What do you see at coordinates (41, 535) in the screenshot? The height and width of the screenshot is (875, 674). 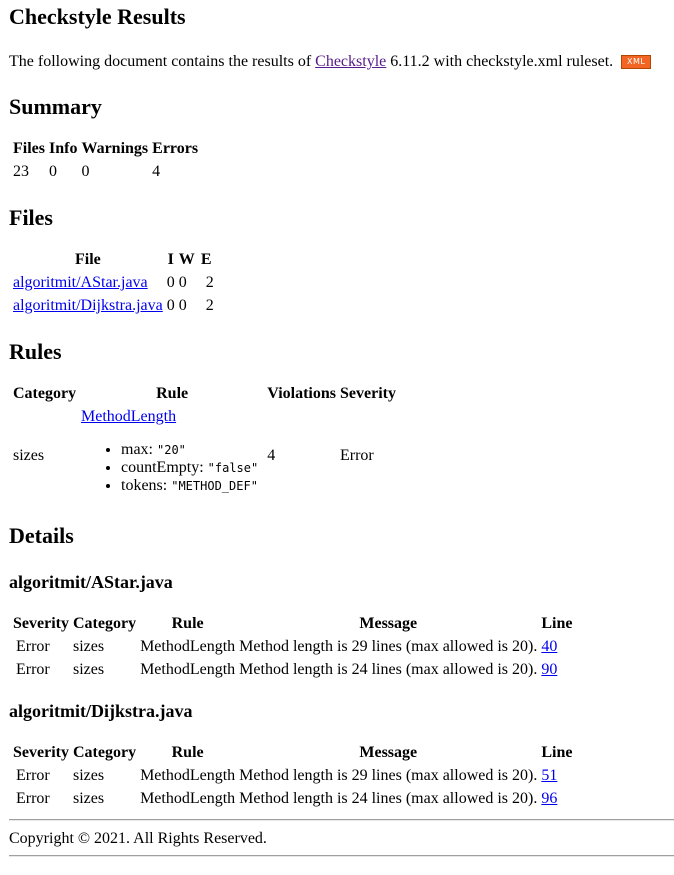 I see `details-heading: Details` at bounding box center [41, 535].